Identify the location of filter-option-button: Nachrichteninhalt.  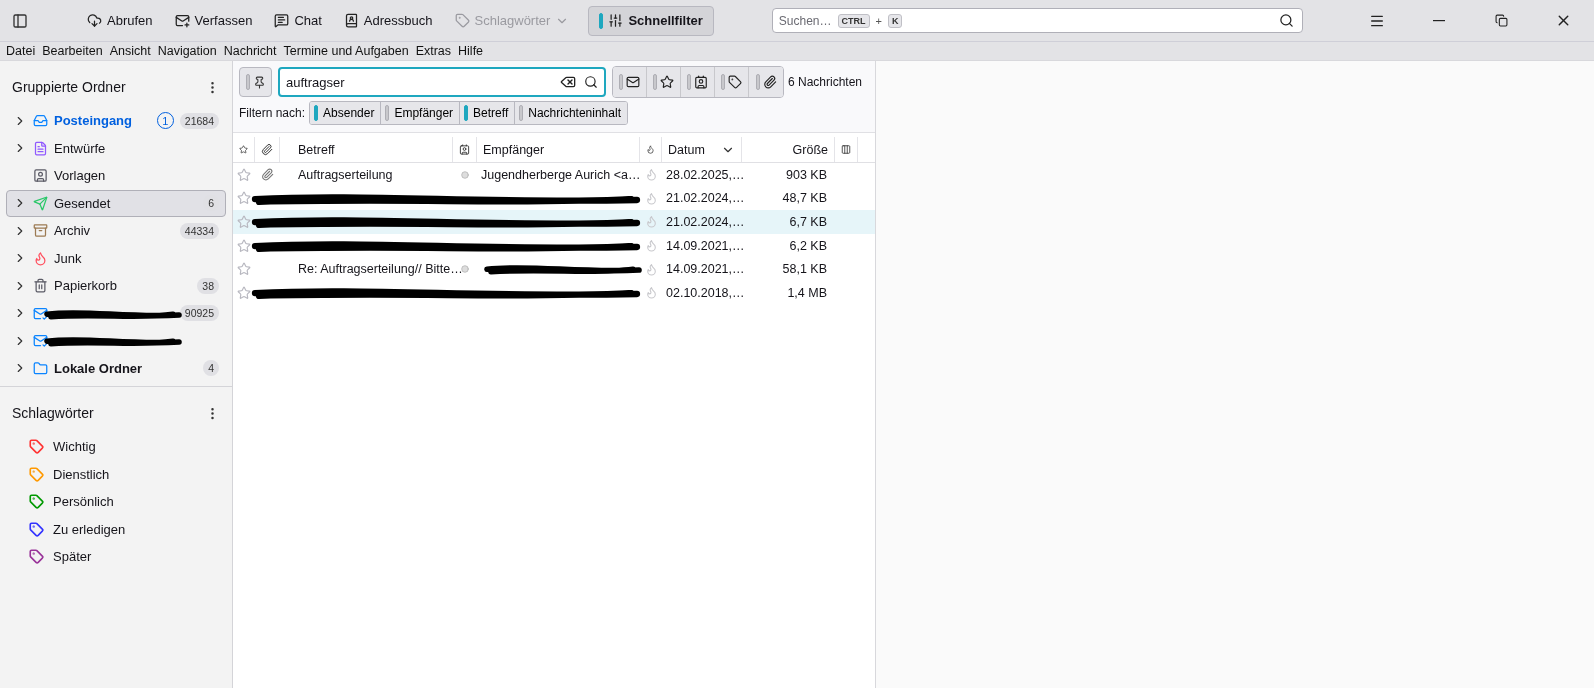
(571, 113).